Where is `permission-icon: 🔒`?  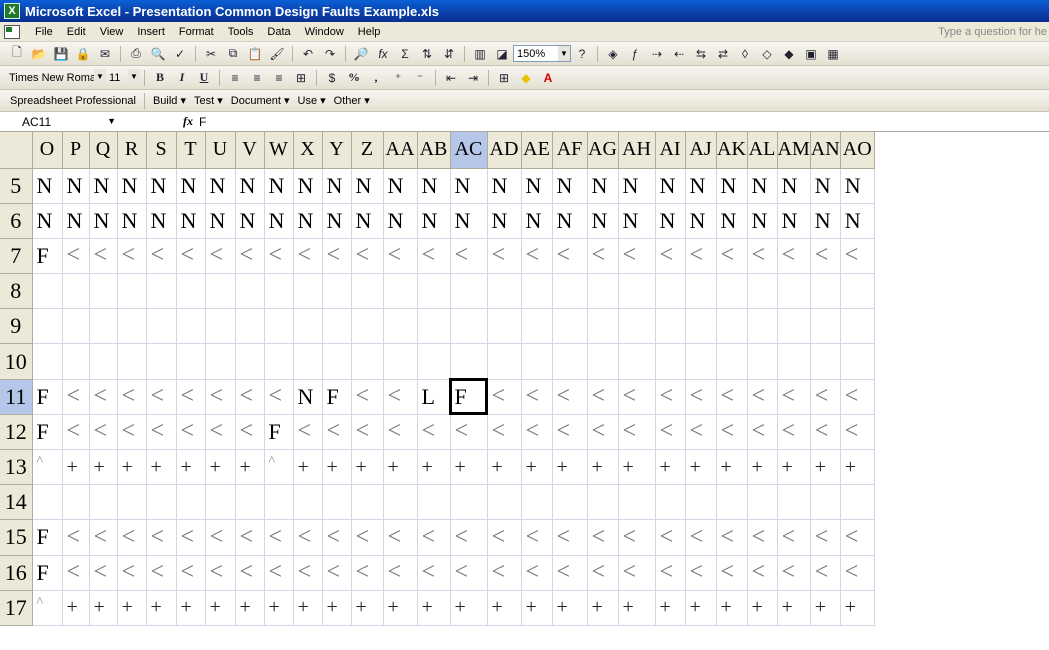
permission-icon: 🔒 is located at coordinates (83, 54).